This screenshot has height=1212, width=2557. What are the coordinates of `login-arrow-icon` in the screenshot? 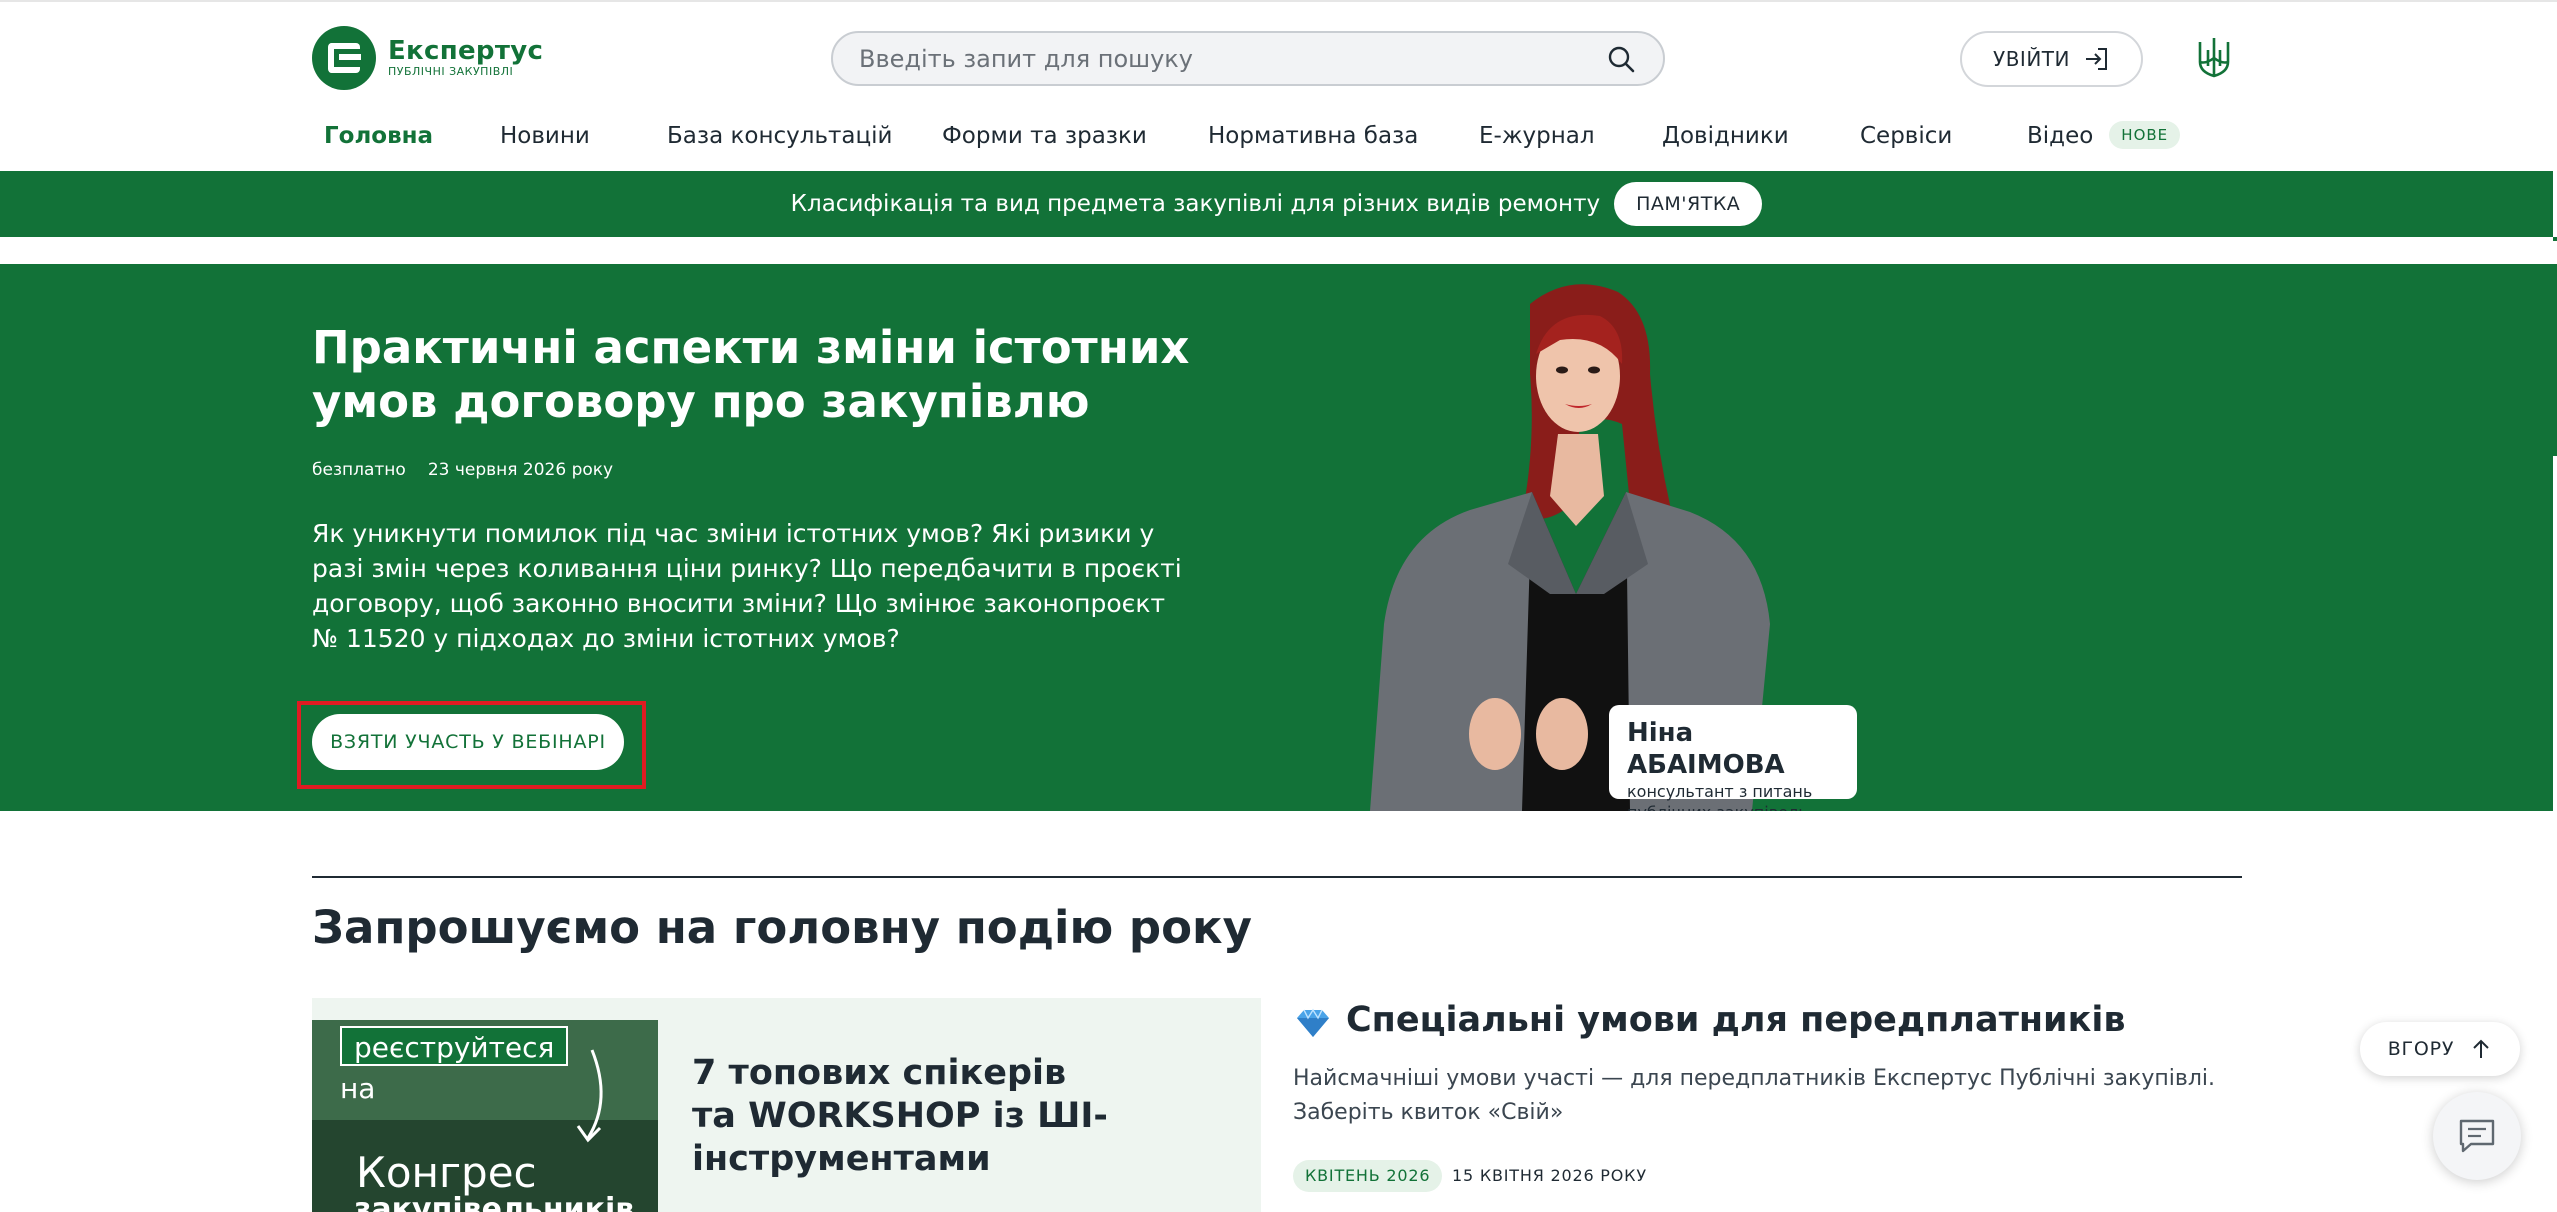 It's located at (2096, 59).